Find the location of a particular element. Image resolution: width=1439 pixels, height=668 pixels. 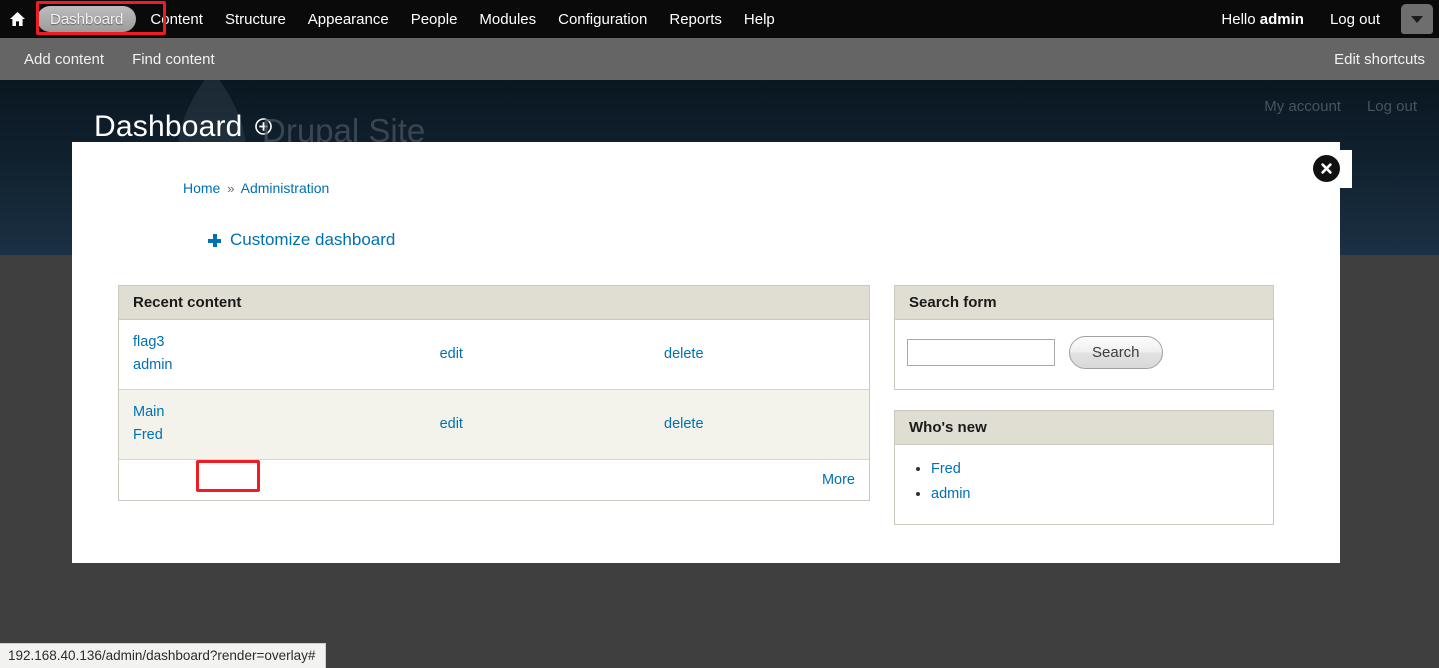

toolbar-greeting: Hello admin is located at coordinates (1262, 19).